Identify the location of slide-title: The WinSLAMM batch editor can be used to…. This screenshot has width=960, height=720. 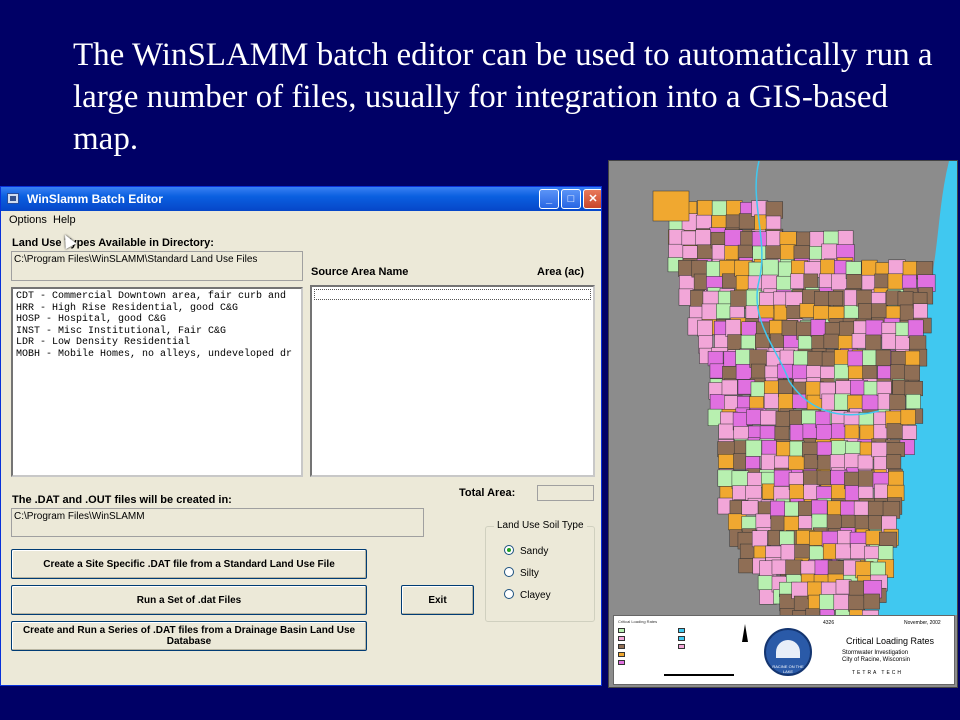
(503, 97).